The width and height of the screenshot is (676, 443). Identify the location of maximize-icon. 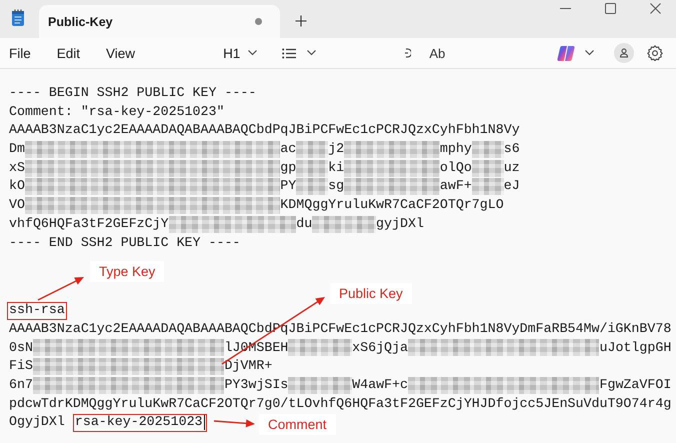
(610, 8).